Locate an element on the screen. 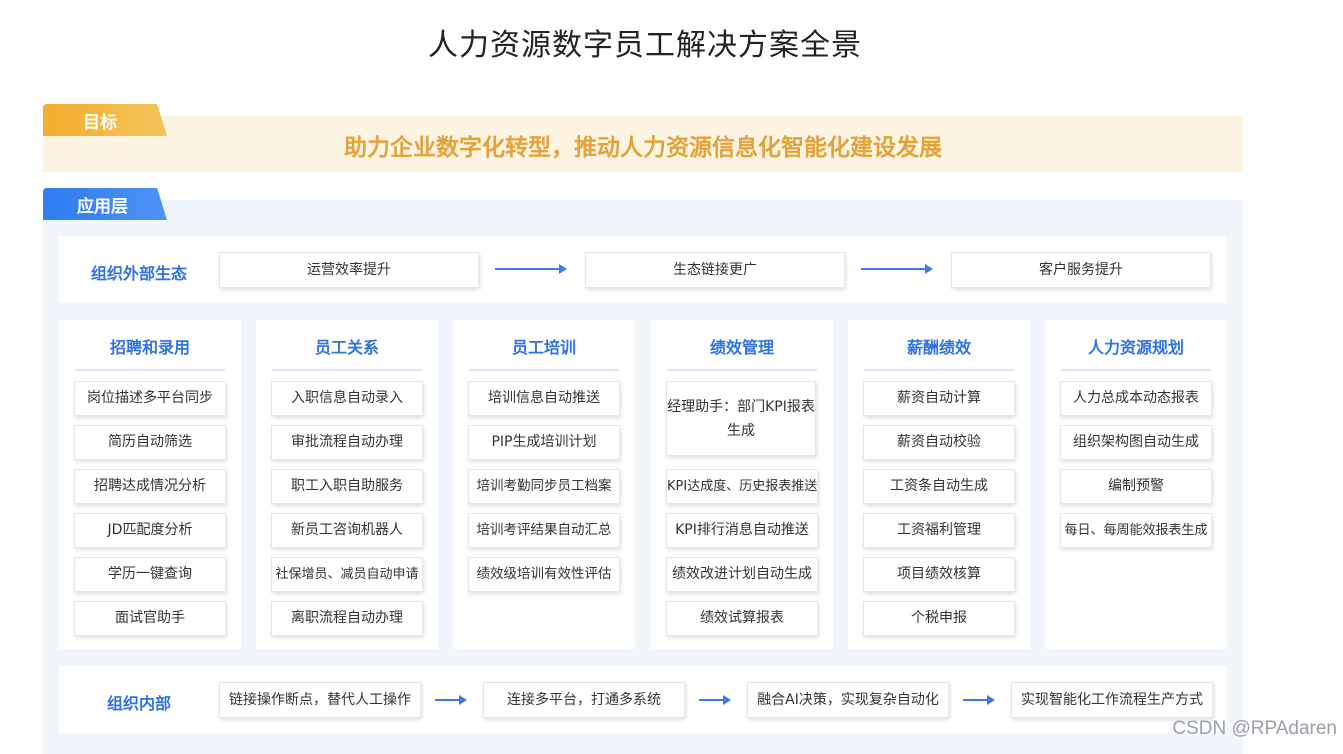 The height and width of the screenshot is (754, 1343). internal-step: 融合AI决策，实现复杂自动化 is located at coordinates (848, 700).